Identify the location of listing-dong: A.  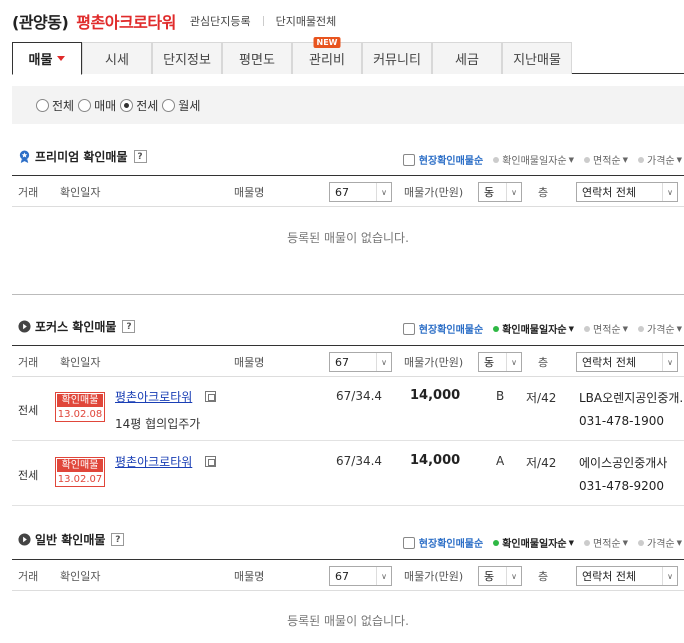
(500, 461).